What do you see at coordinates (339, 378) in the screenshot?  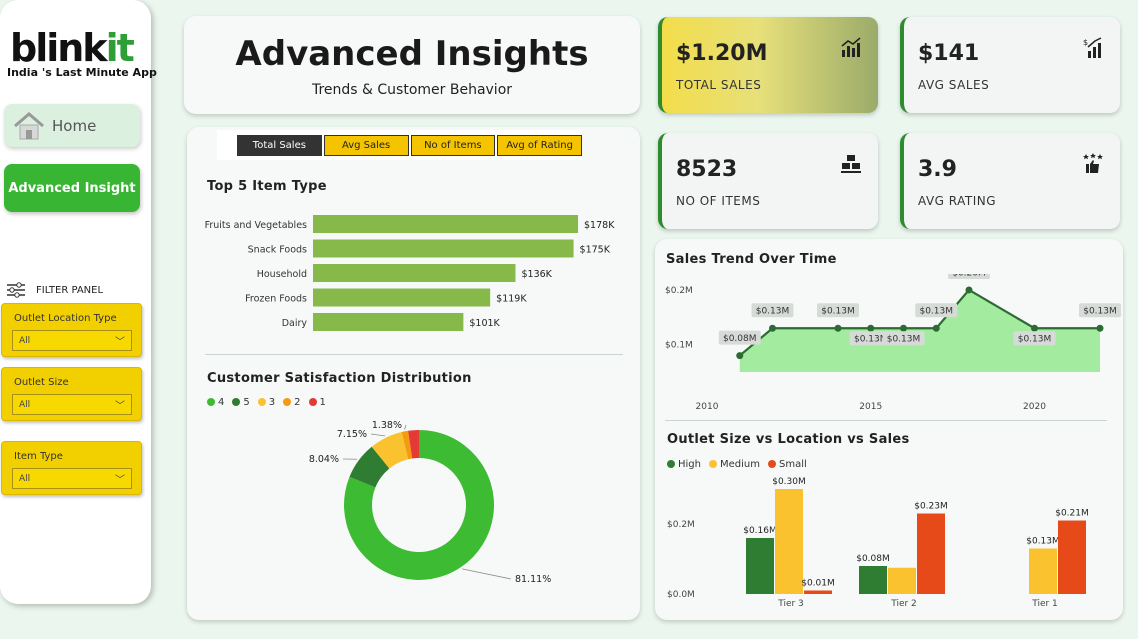 I see `satisfaction-chart-title: Customer Satisfaction Distribution` at bounding box center [339, 378].